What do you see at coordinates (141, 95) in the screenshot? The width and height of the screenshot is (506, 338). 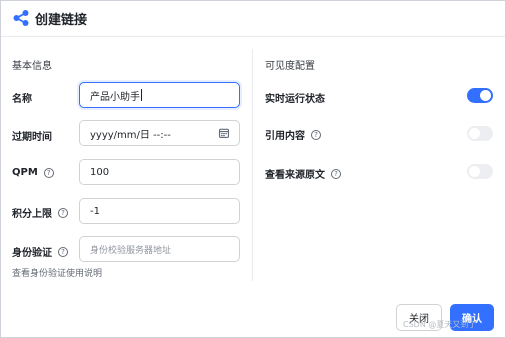 I see `text-caret` at bounding box center [141, 95].